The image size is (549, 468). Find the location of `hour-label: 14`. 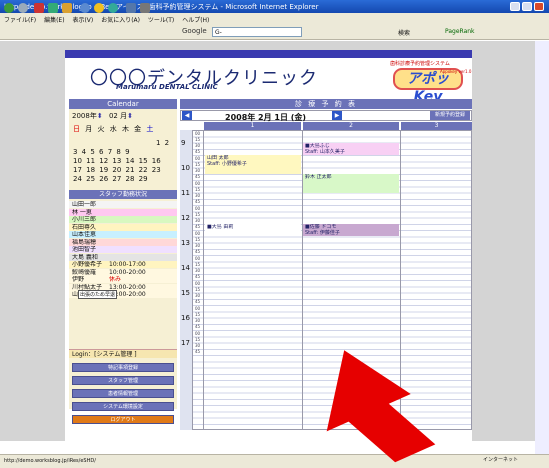

hour-label: 14 is located at coordinates (185, 268).